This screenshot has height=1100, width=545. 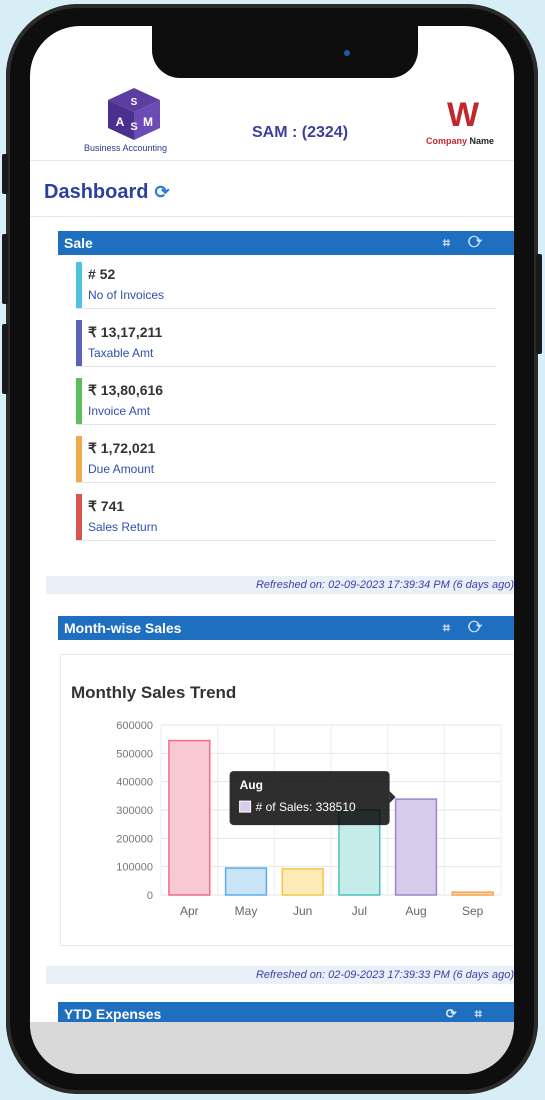 I want to click on x-tick-label: Aug, so click(x=415, y=911).